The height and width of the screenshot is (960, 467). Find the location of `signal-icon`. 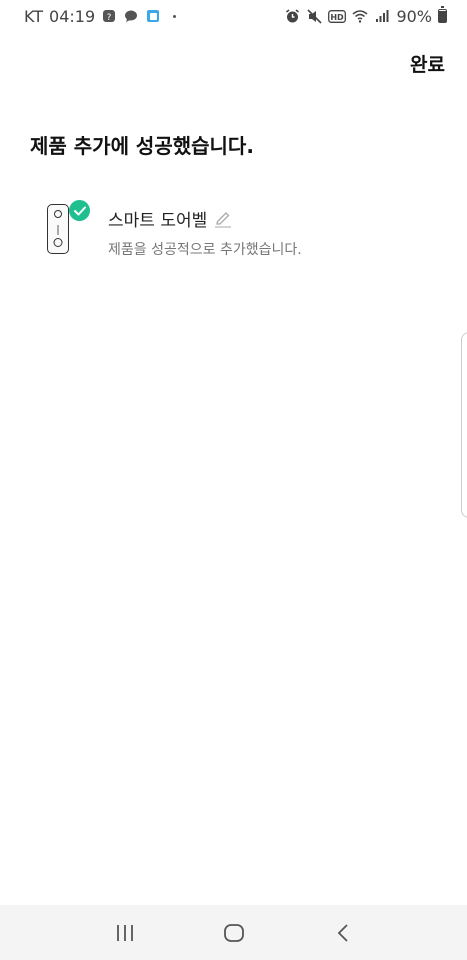

signal-icon is located at coordinates (382, 16).